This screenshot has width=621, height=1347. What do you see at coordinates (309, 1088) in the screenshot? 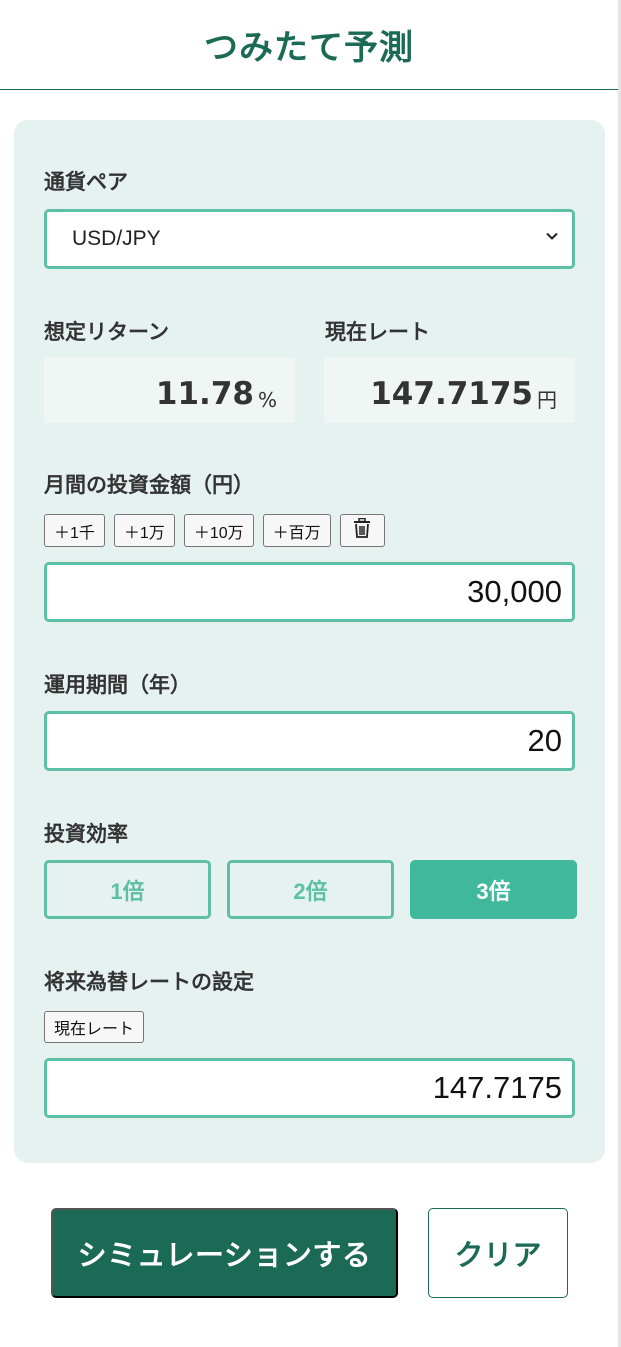
I see `future-rate-input: 147.7175` at bounding box center [309, 1088].